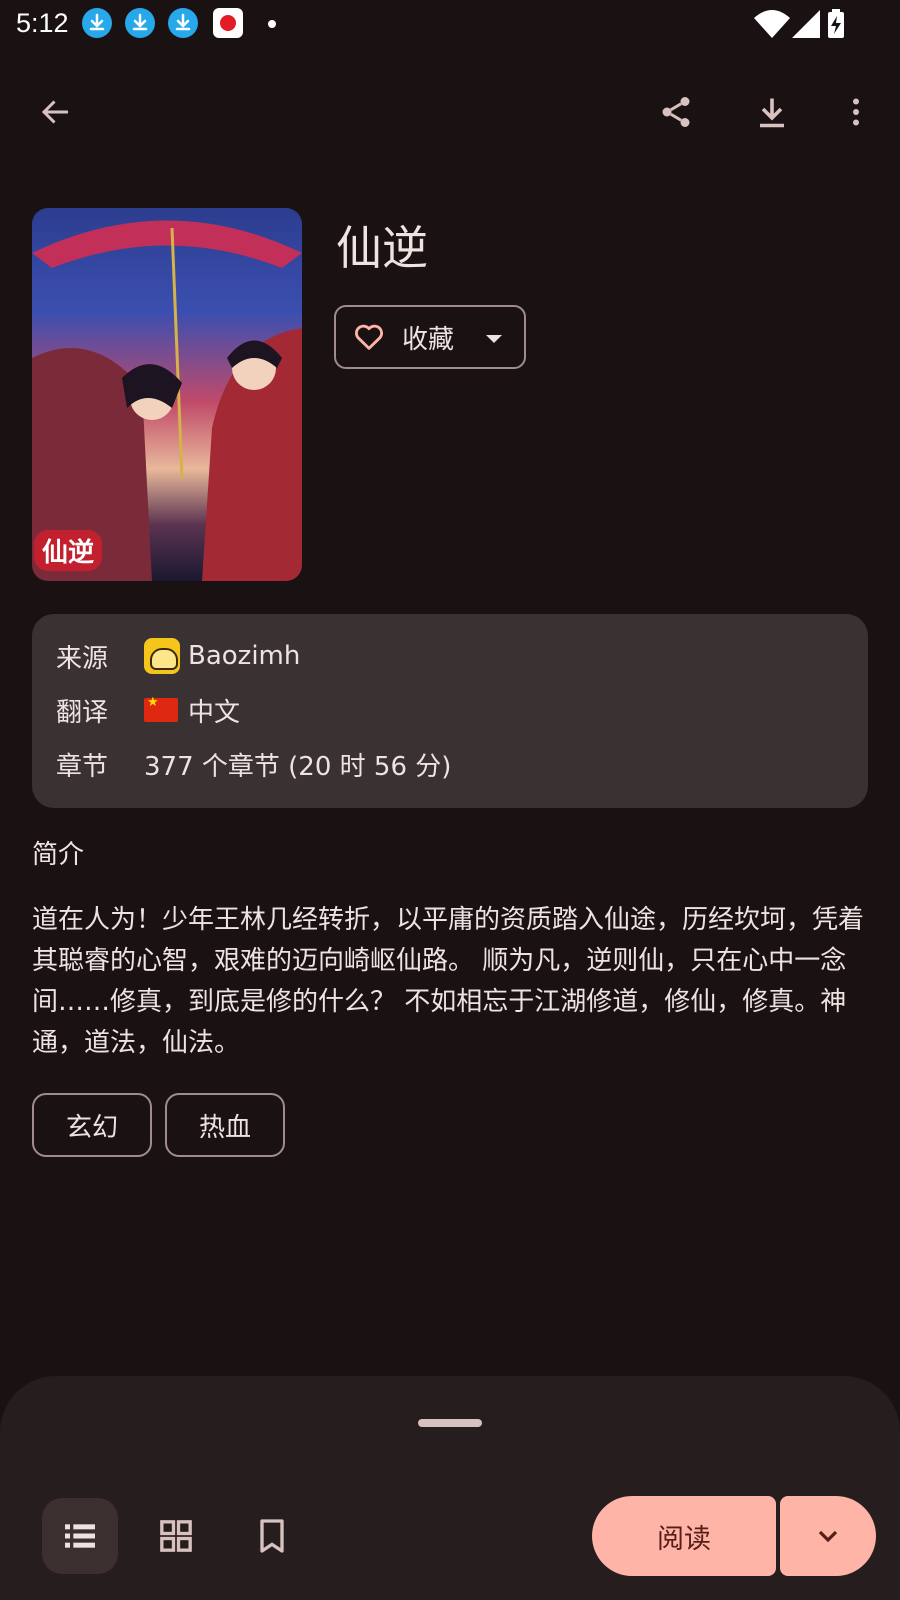  Describe the element at coordinates (167, 400) in the screenshot. I see `cover-illustration` at that location.